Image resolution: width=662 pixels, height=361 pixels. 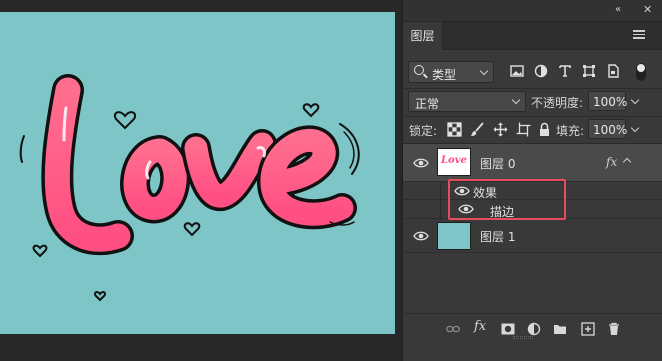 I want to click on chevron-up-icon, so click(x=627, y=162).